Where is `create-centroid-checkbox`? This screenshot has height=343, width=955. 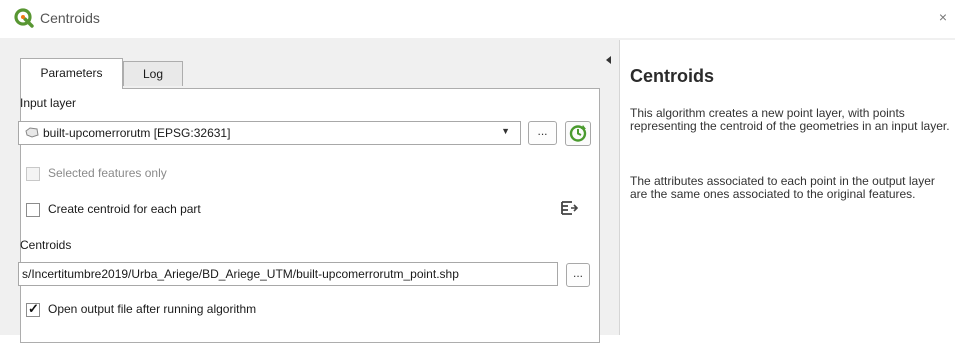 create-centroid-checkbox is located at coordinates (33, 210).